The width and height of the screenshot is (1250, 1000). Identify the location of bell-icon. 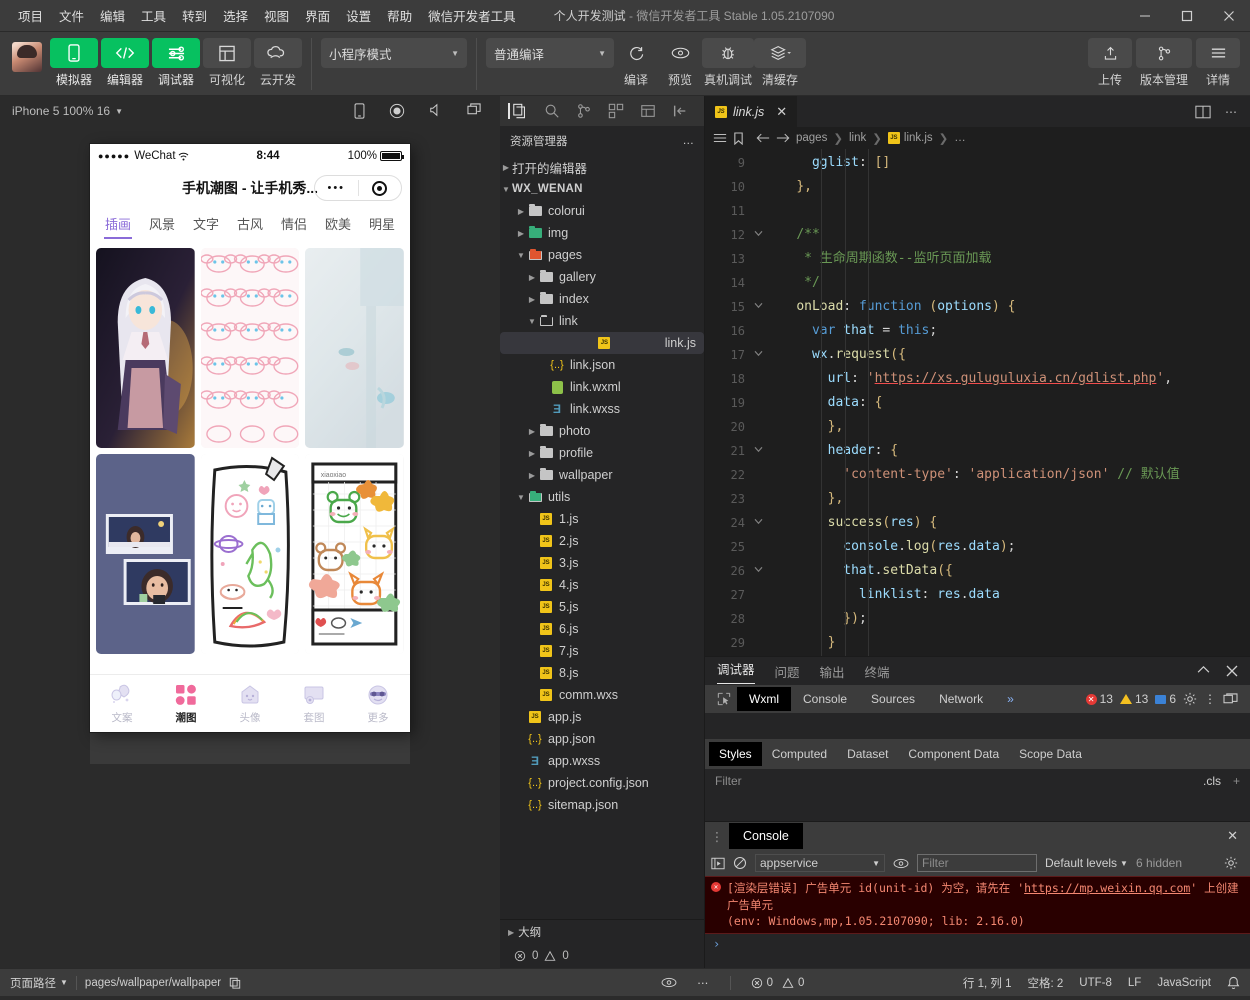
(1233, 983).